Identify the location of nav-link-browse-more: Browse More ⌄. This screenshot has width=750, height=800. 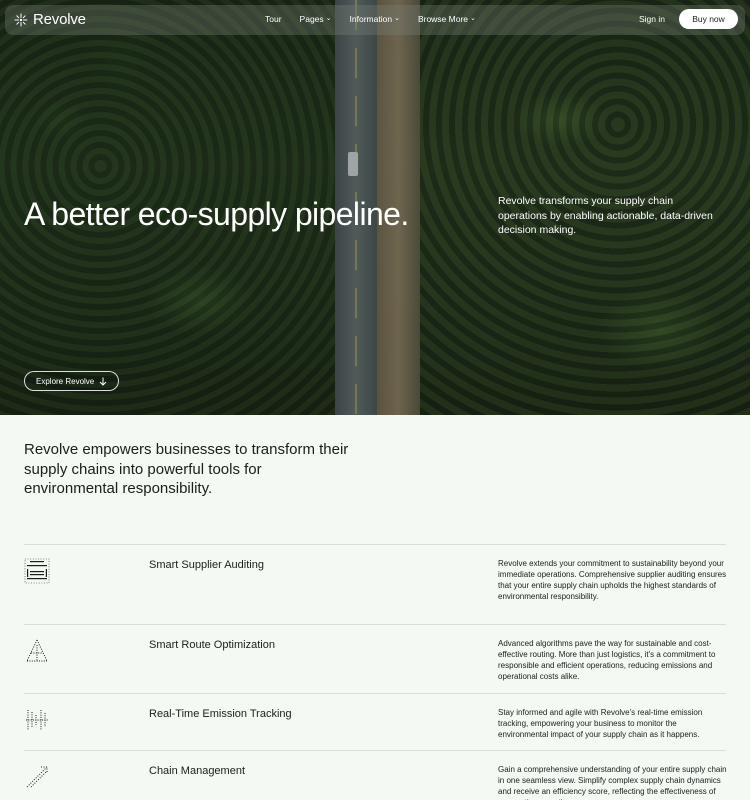
(447, 19).